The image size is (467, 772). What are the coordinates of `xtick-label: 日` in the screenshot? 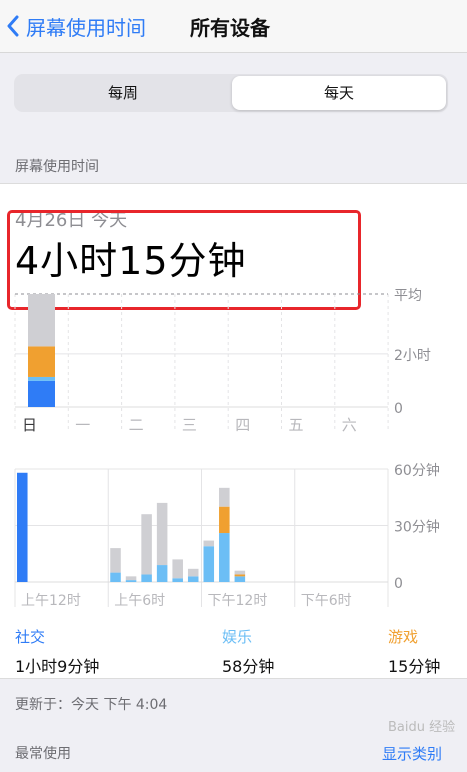 It's located at (29, 425).